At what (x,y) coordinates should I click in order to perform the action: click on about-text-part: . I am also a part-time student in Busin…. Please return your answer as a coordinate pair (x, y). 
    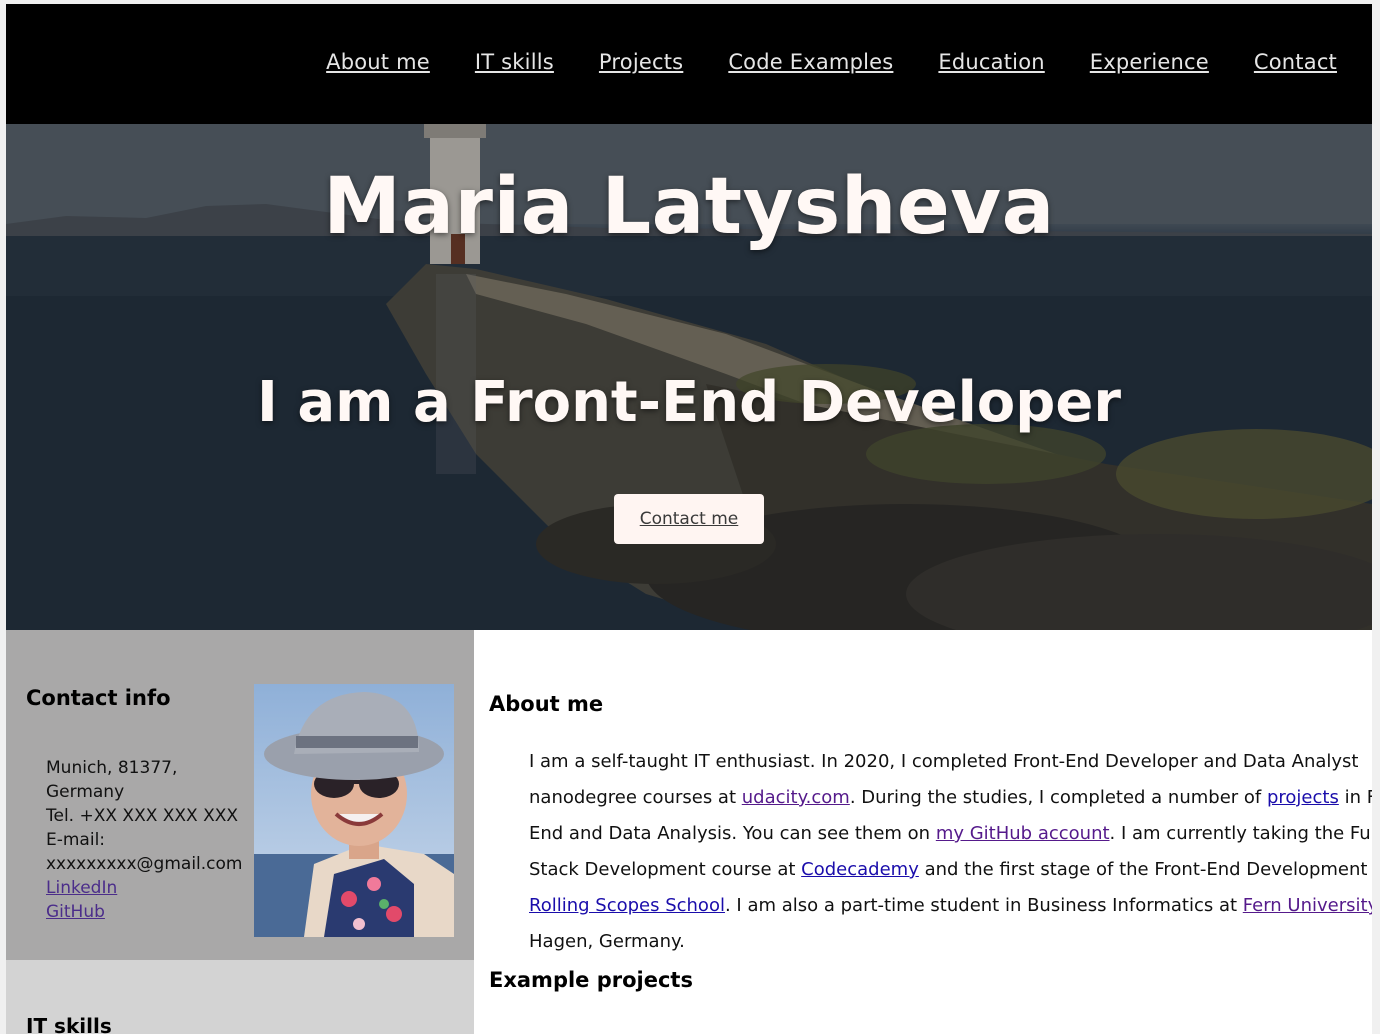
    Looking at the image, I should click on (983, 905).